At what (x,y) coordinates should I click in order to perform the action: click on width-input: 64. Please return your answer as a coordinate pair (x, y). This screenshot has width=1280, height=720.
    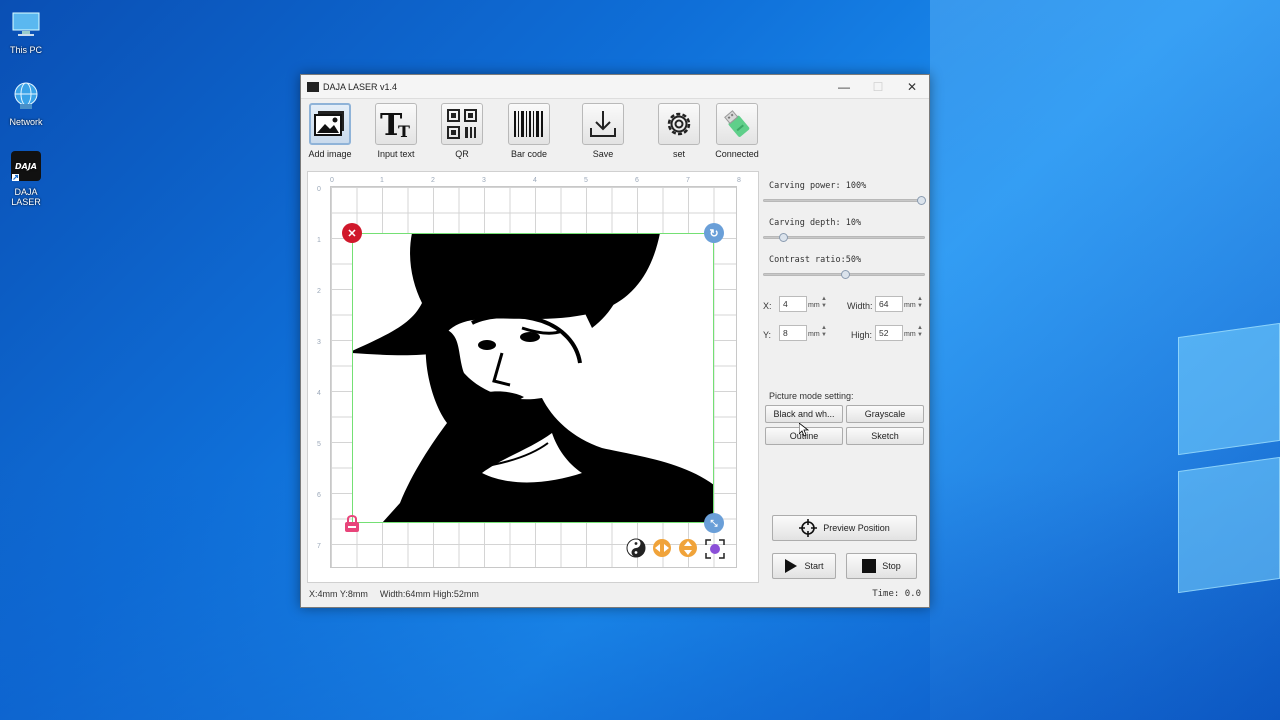
    Looking at the image, I should click on (889, 304).